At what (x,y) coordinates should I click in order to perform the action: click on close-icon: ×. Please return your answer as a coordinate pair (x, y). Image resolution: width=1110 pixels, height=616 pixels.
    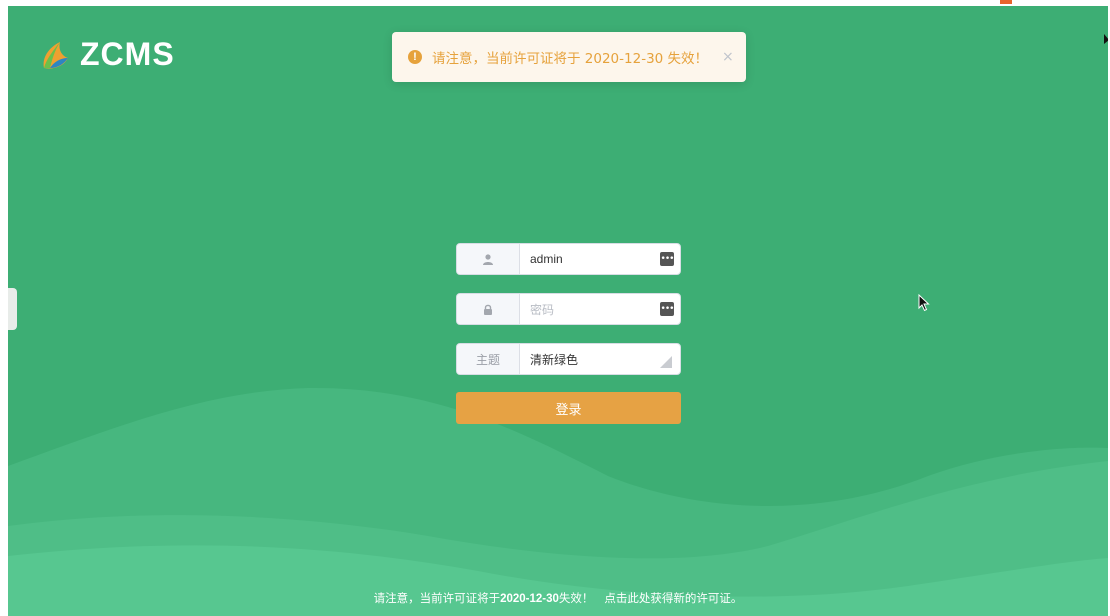
    Looking at the image, I should click on (728, 57).